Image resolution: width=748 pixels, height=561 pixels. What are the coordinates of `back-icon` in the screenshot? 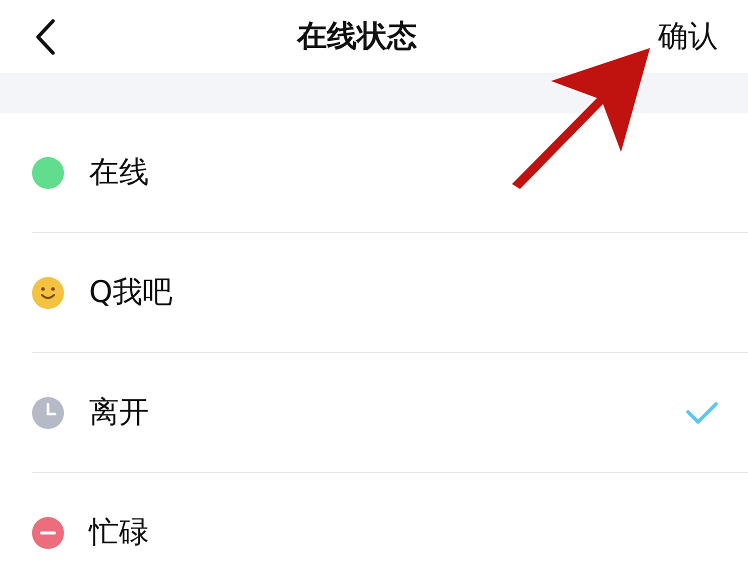 It's located at (45, 36).